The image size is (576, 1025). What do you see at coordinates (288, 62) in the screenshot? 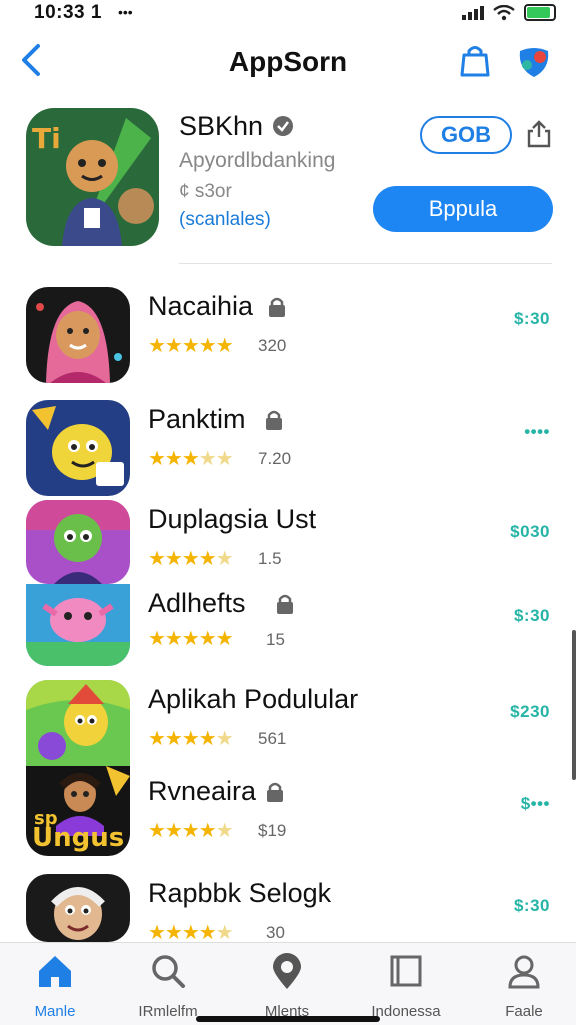
I see `nav-bar: AppSorn` at bounding box center [288, 62].